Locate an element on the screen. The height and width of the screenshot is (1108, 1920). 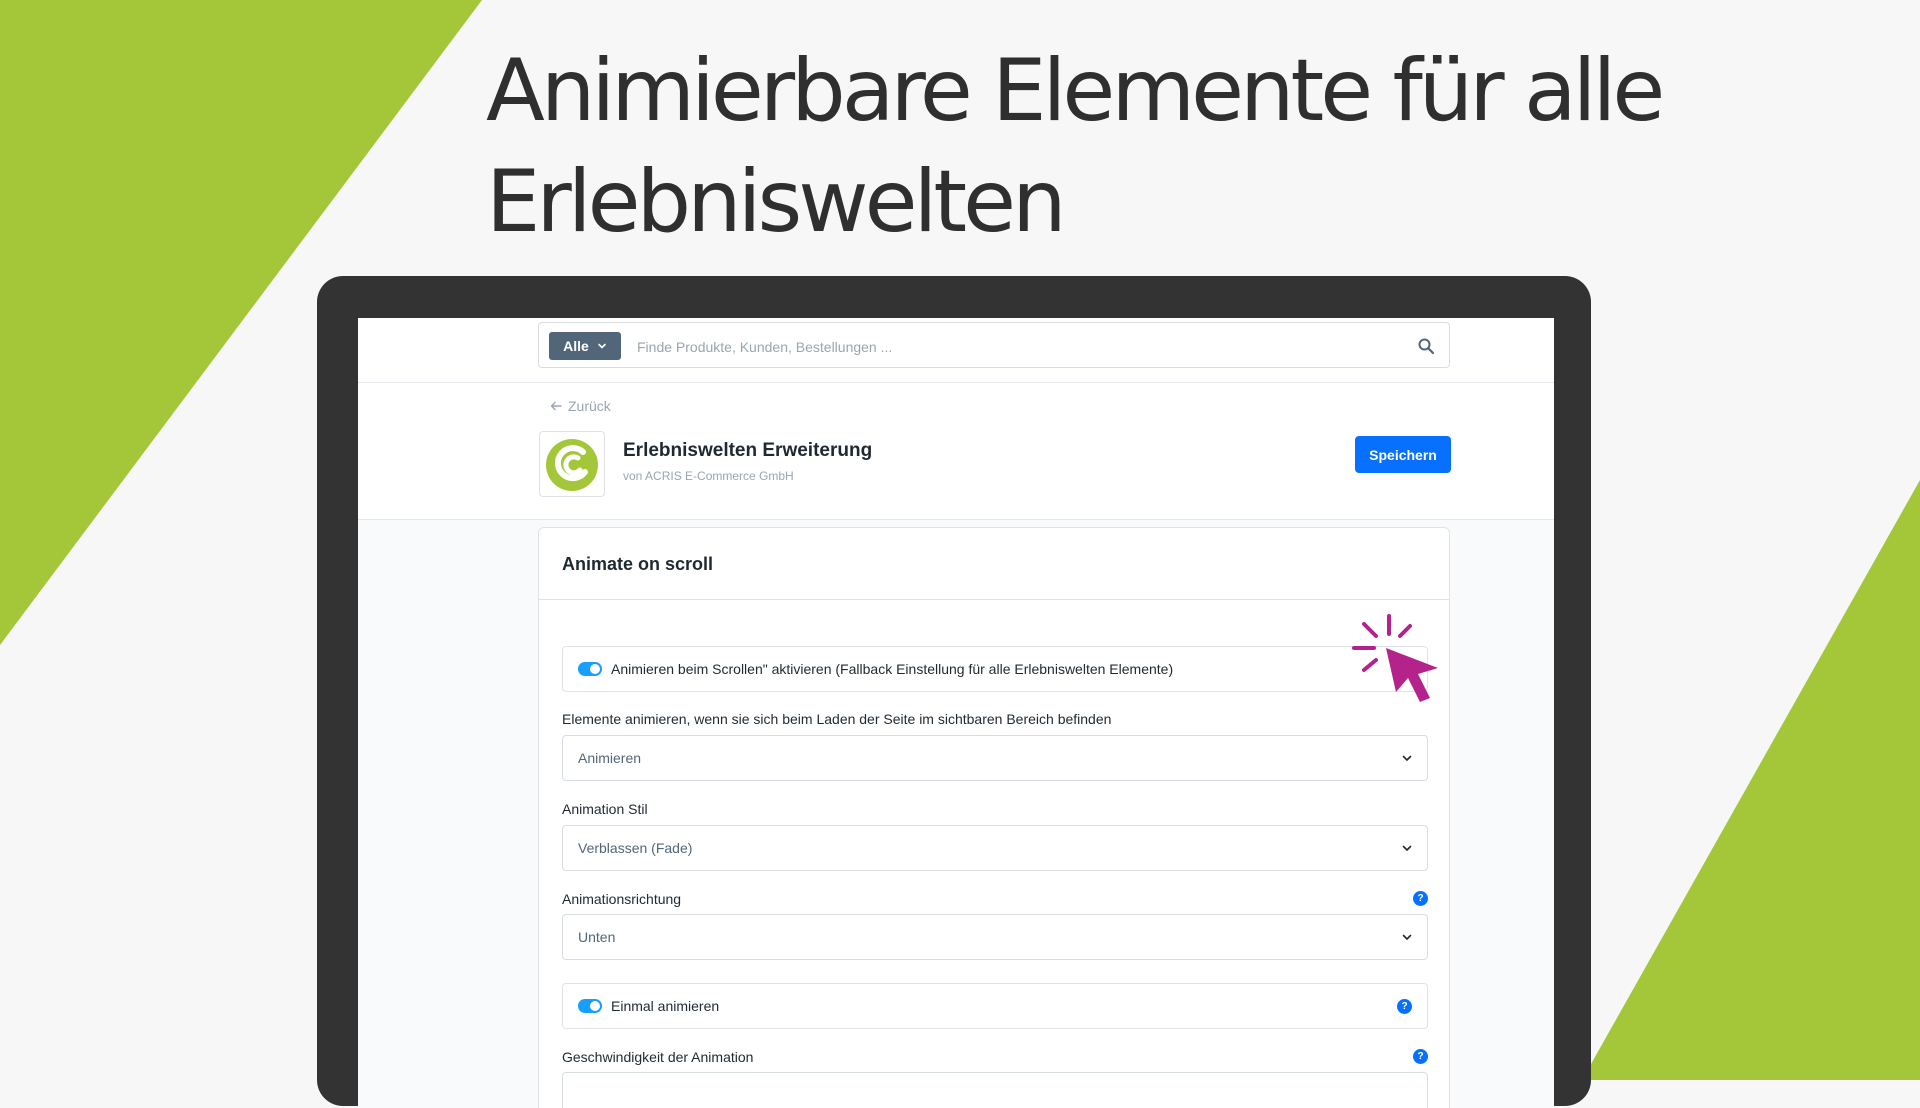
switch-row-animate-once: Einmal animieren ? is located at coordinates (995, 1006).